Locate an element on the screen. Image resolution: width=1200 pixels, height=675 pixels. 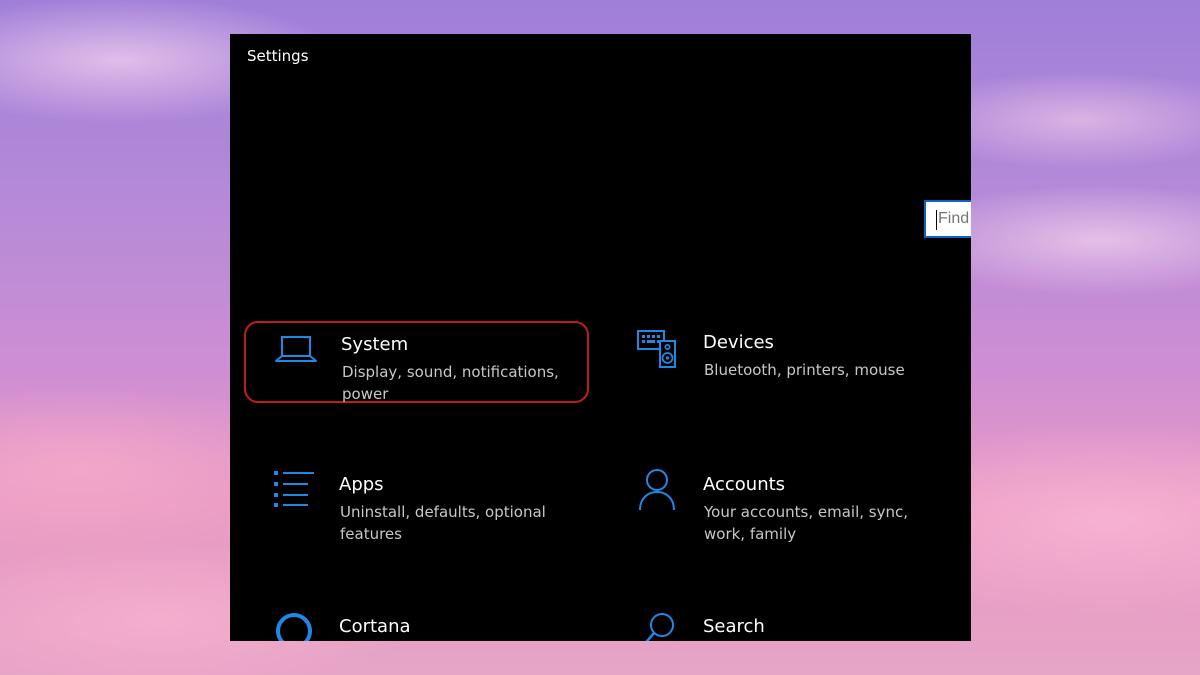
keyboard-speaker-icon is located at coordinates (658, 349).